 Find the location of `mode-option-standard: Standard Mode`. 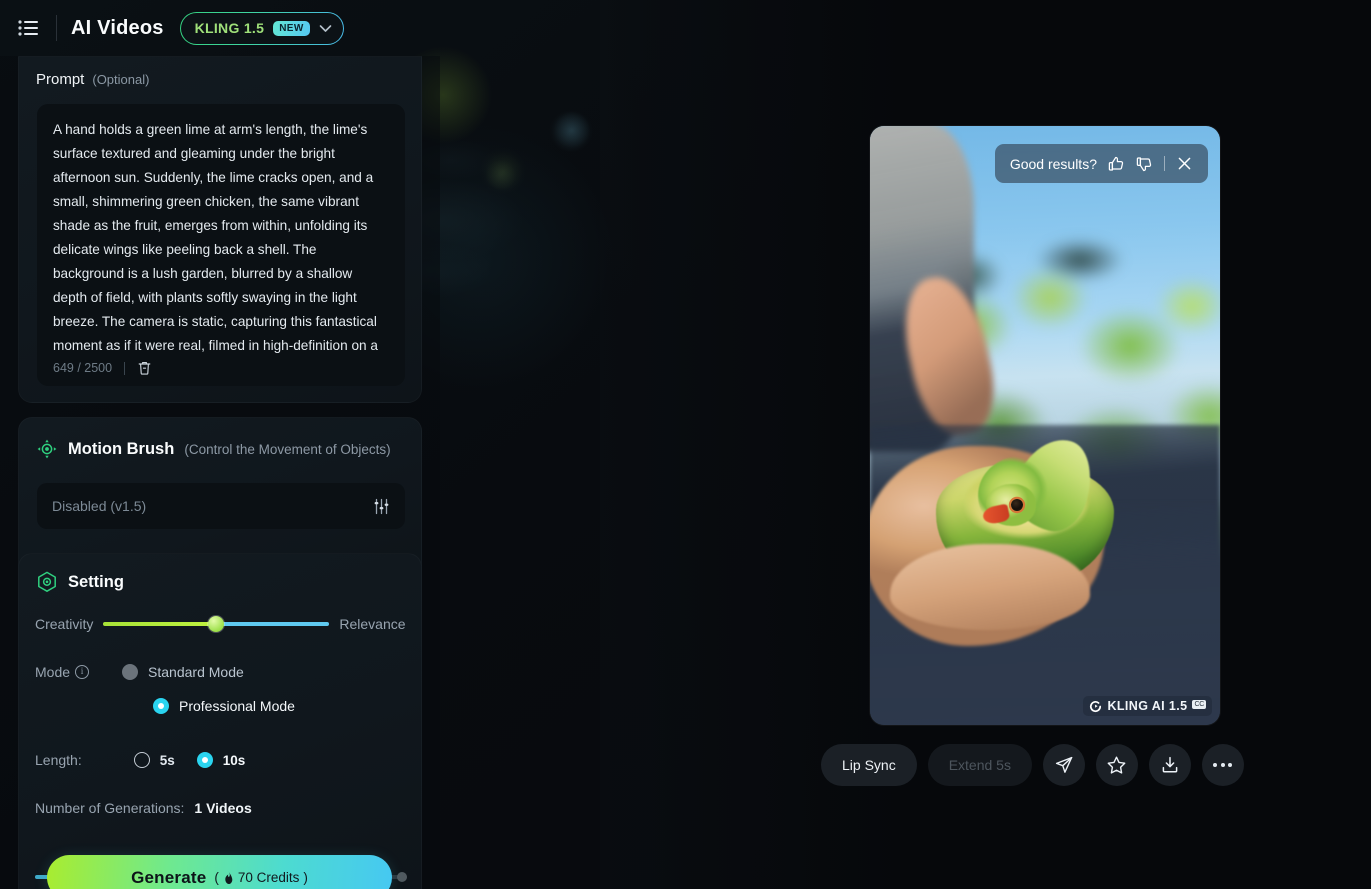

mode-option-standard: Standard Mode is located at coordinates (183, 672).